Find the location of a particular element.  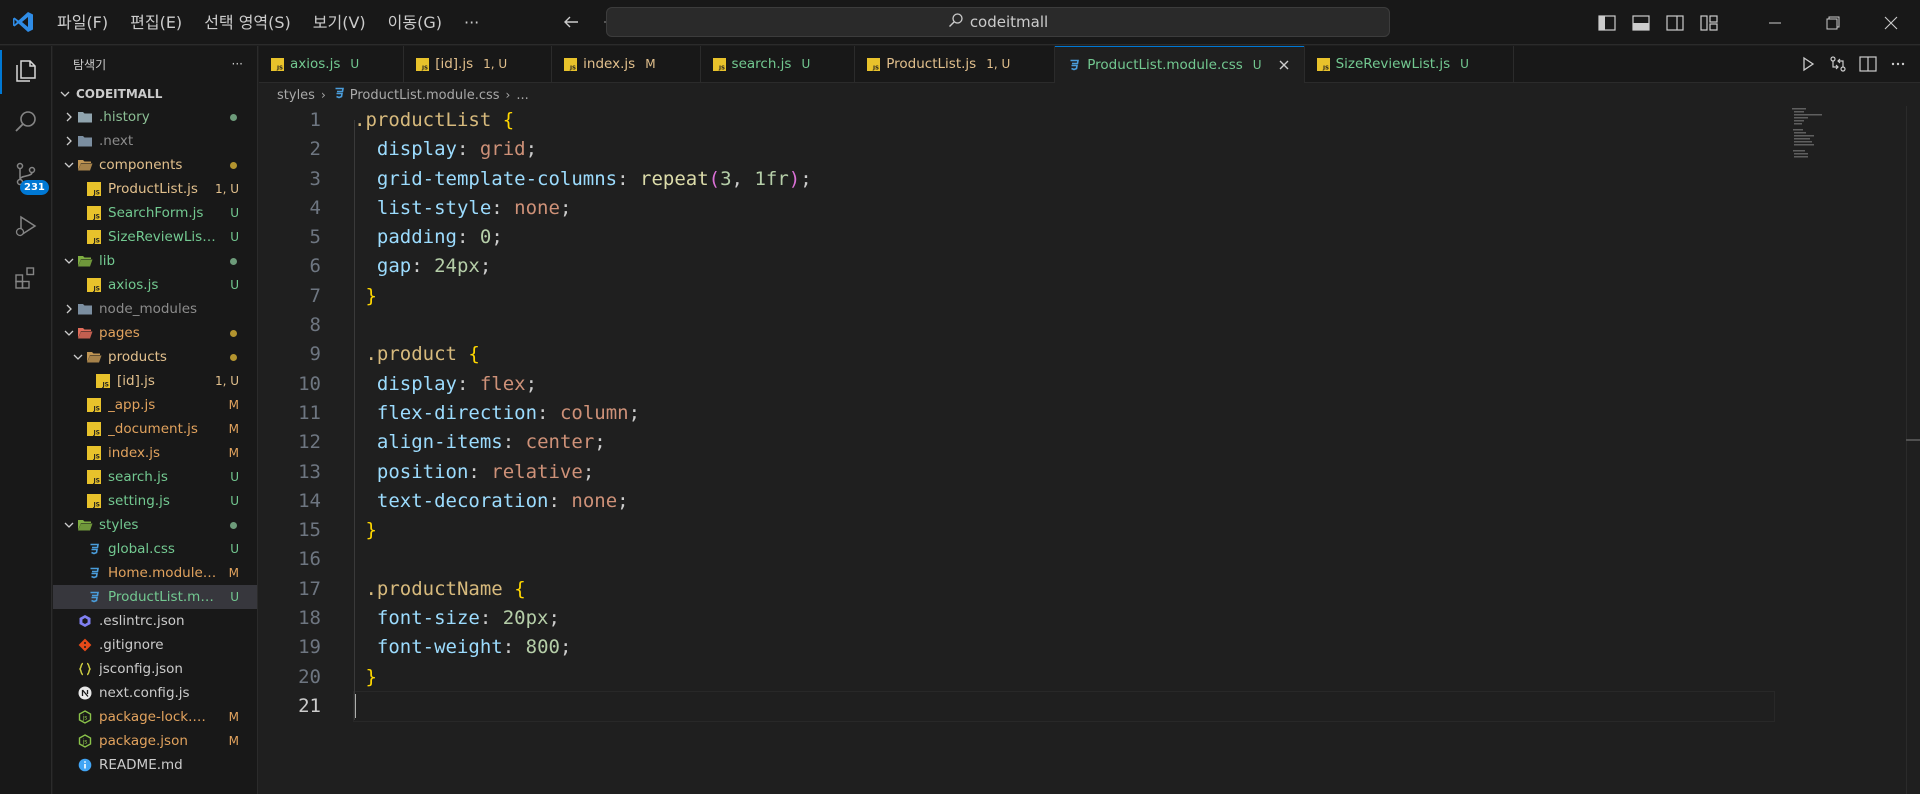

tree-folder: styles is located at coordinates (155, 525).